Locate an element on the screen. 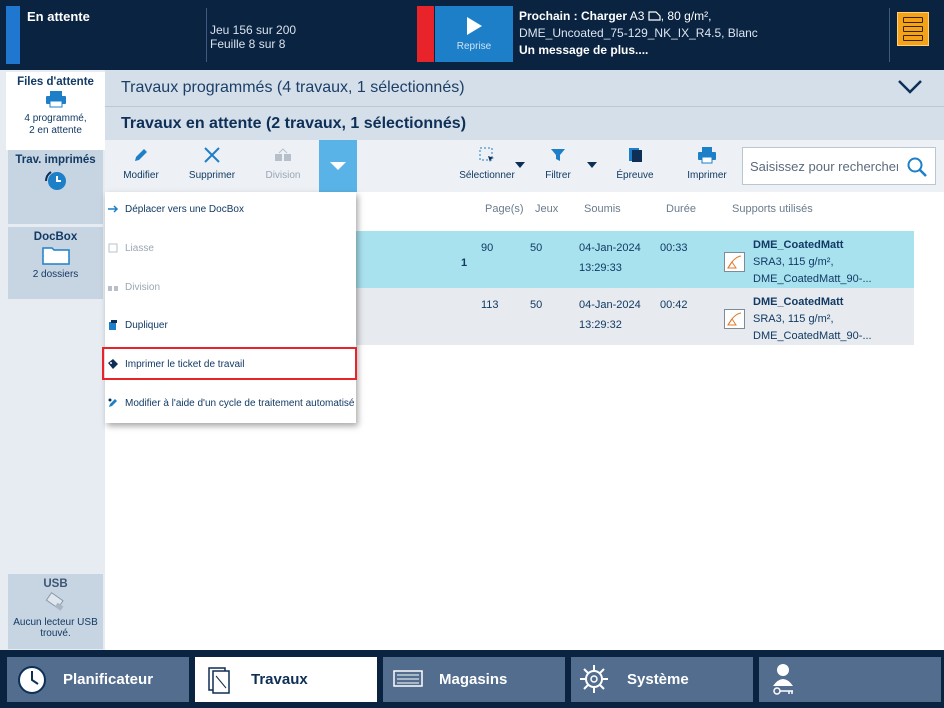 Image resolution: width=944 pixels, height=708 pixels. arrow-right-icon is located at coordinates (113, 209).